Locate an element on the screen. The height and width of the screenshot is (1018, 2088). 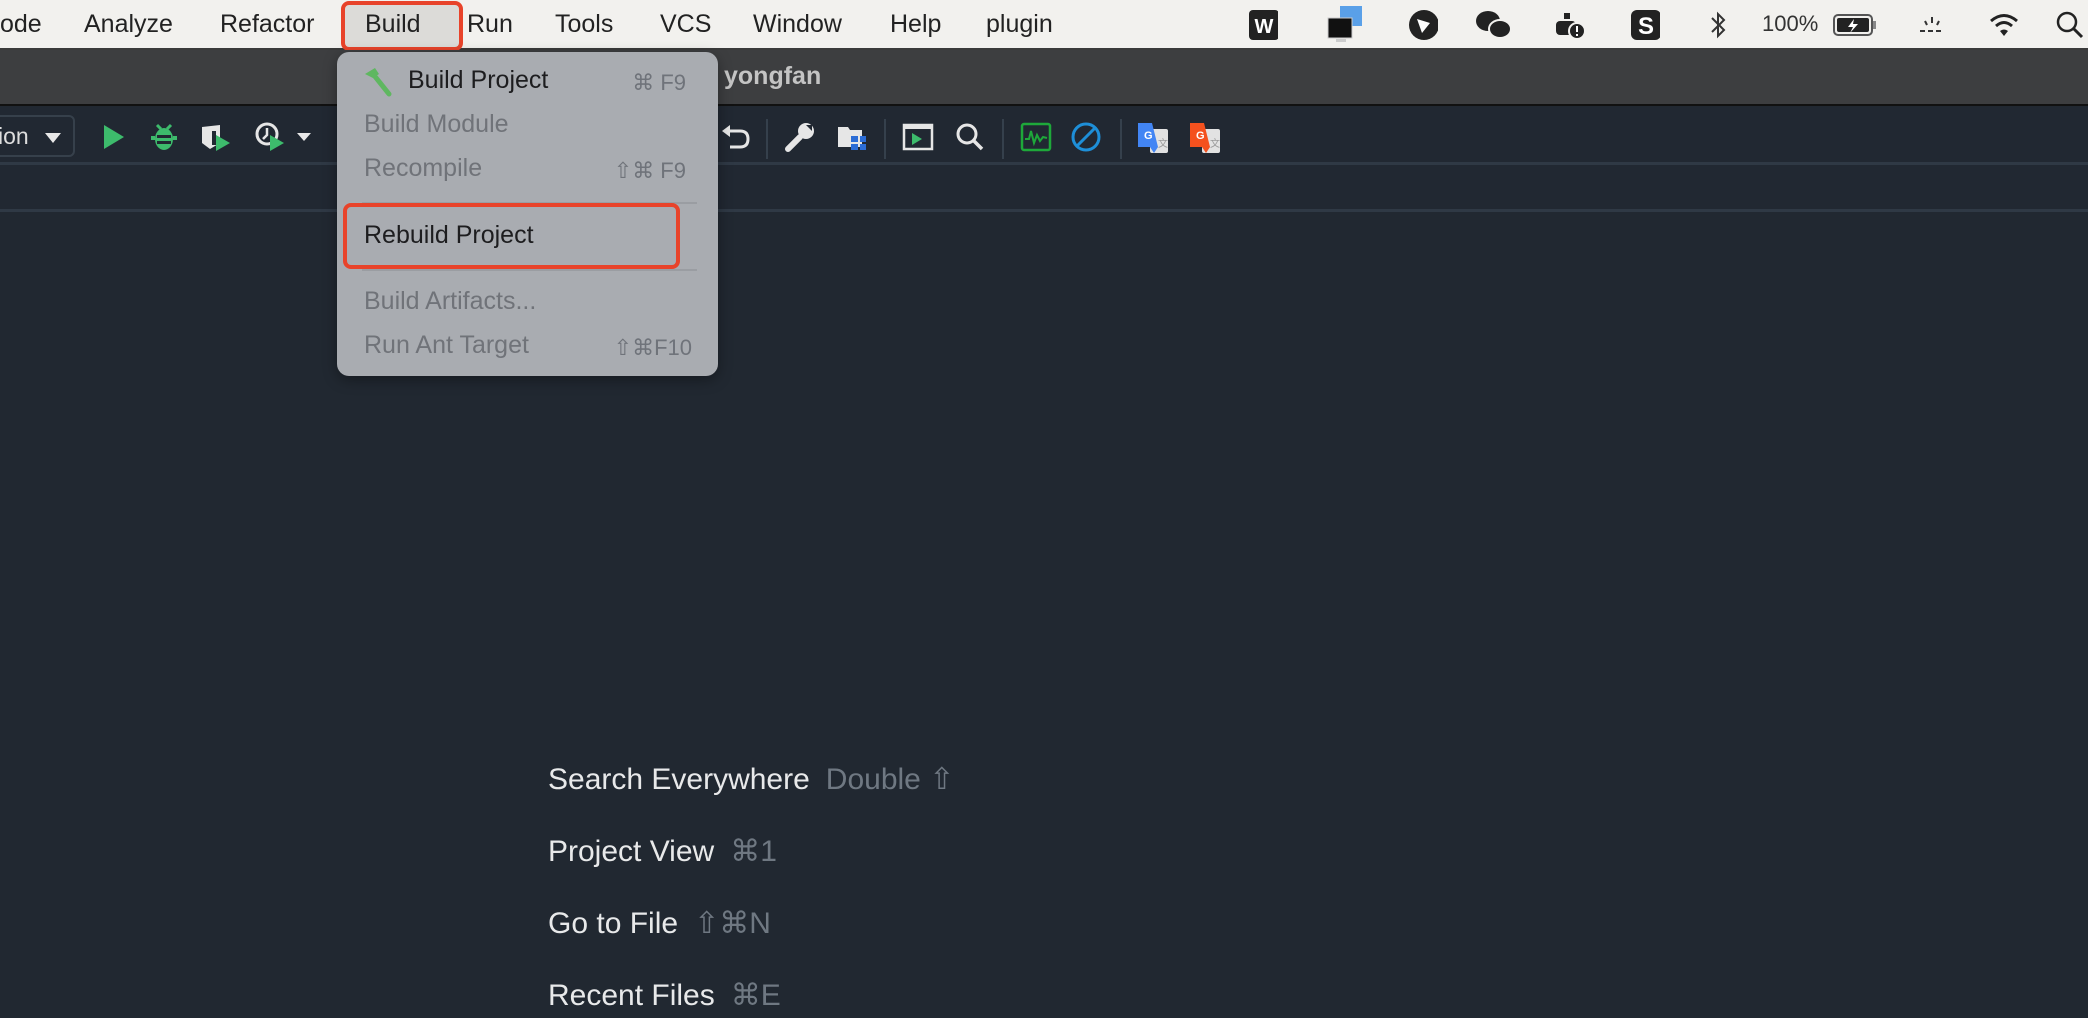
wps-icon: W is located at coordinates (1263, 25).